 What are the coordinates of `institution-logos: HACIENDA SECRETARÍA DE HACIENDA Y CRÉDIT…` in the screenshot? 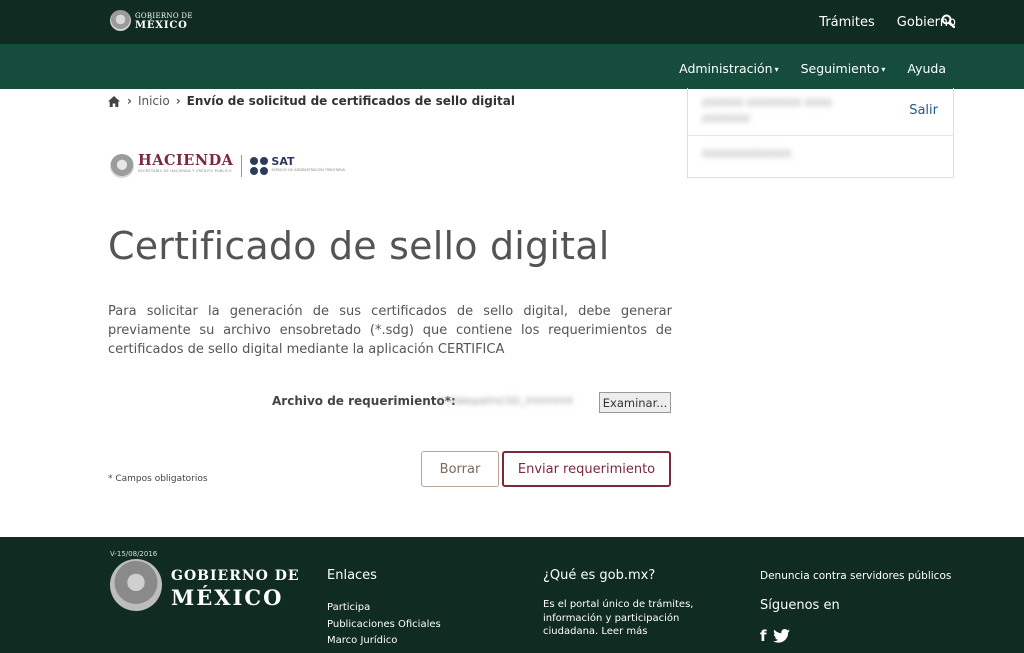 It's located at (227, 165).